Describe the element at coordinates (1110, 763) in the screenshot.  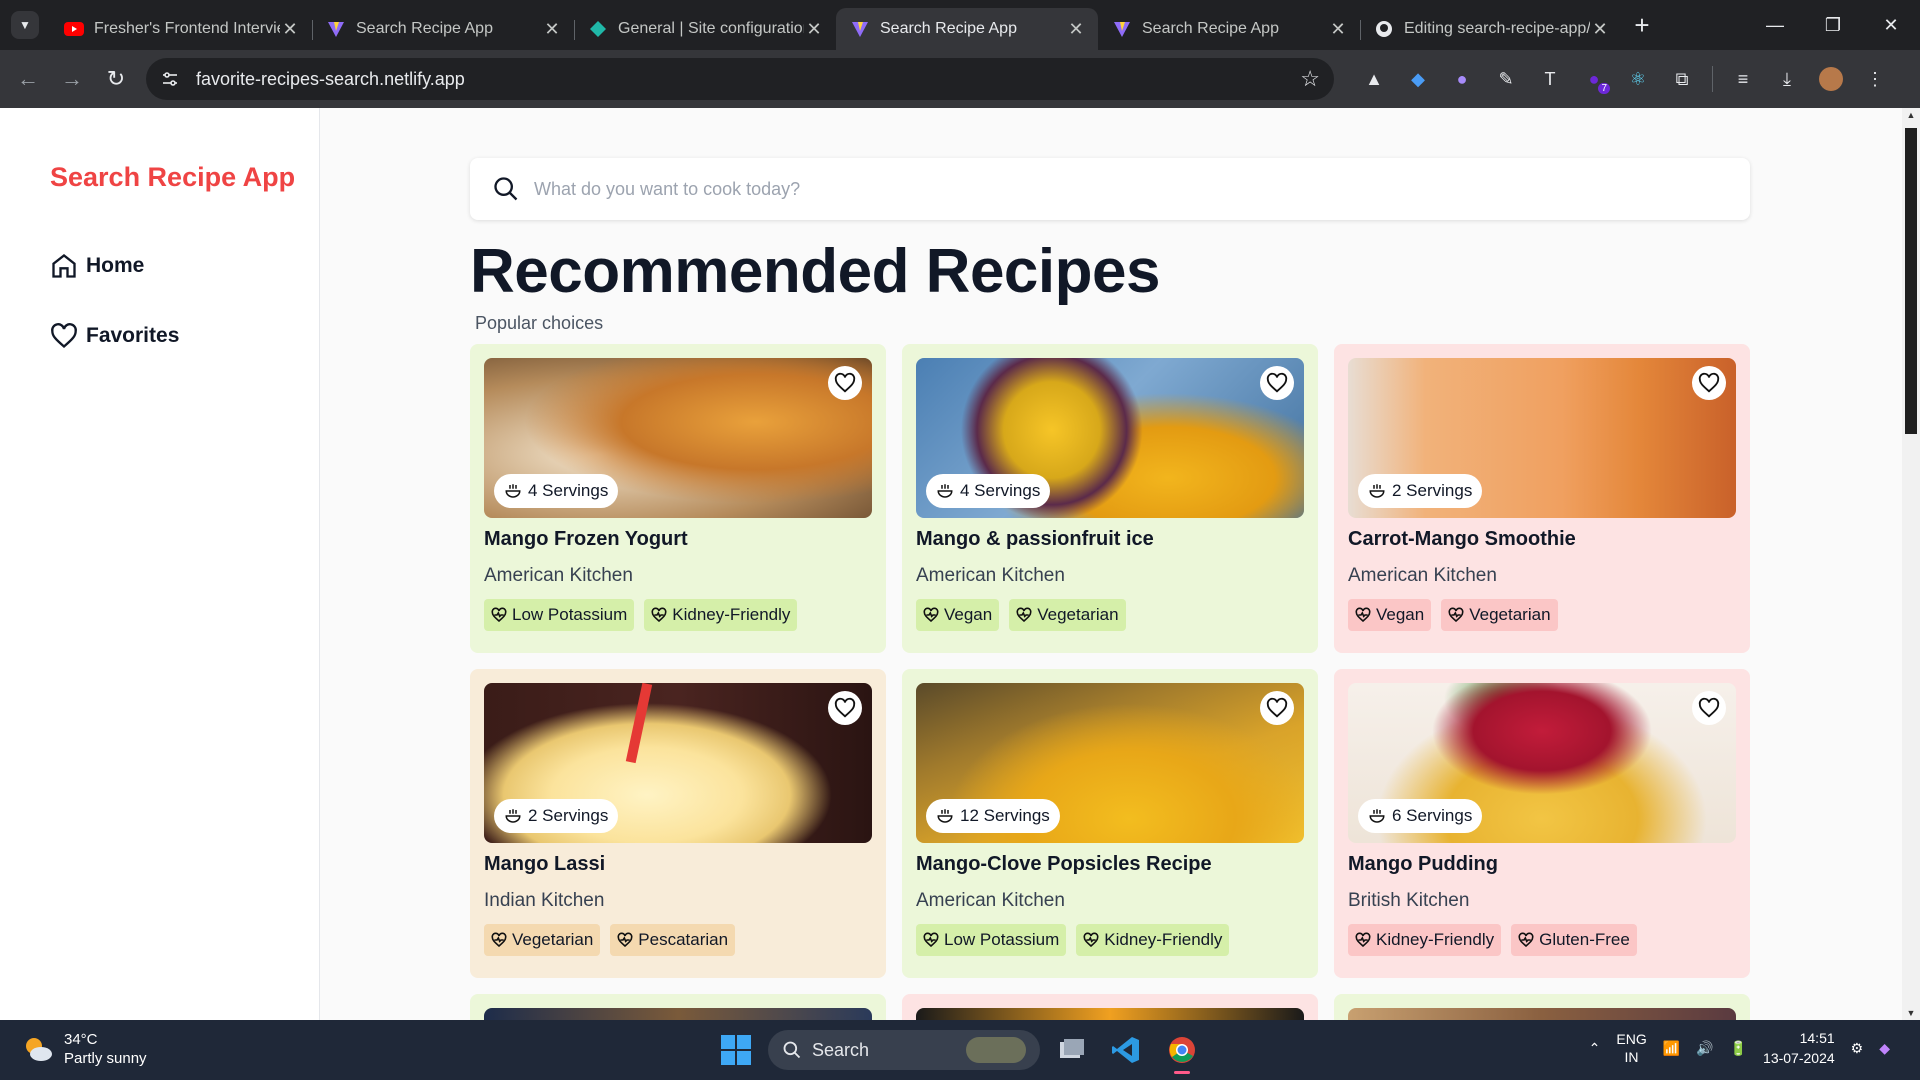
I see `recipe-image: 12 Servings` at that location.